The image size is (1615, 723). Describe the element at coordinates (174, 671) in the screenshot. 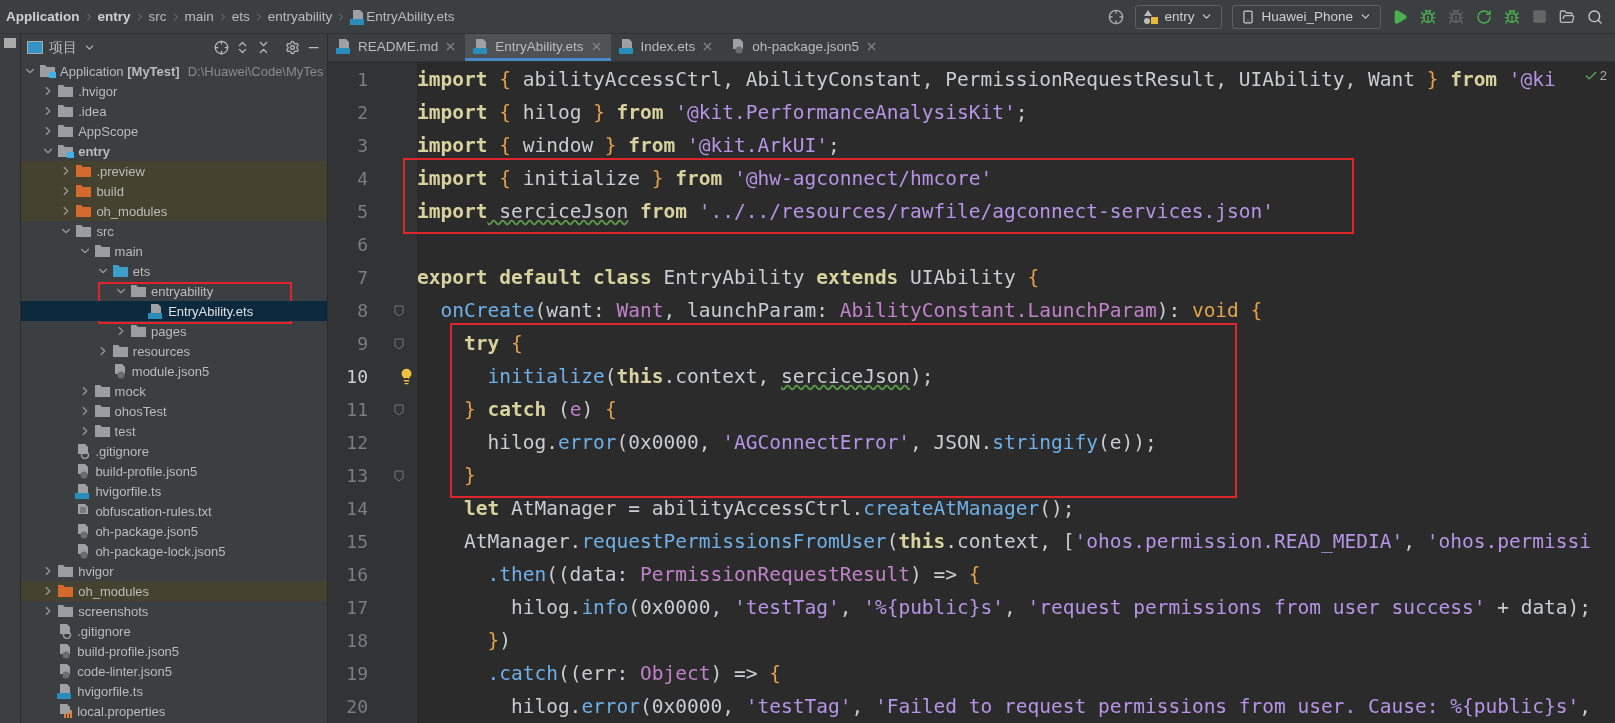

I see `tree-row: code-linter.json5` at that location.